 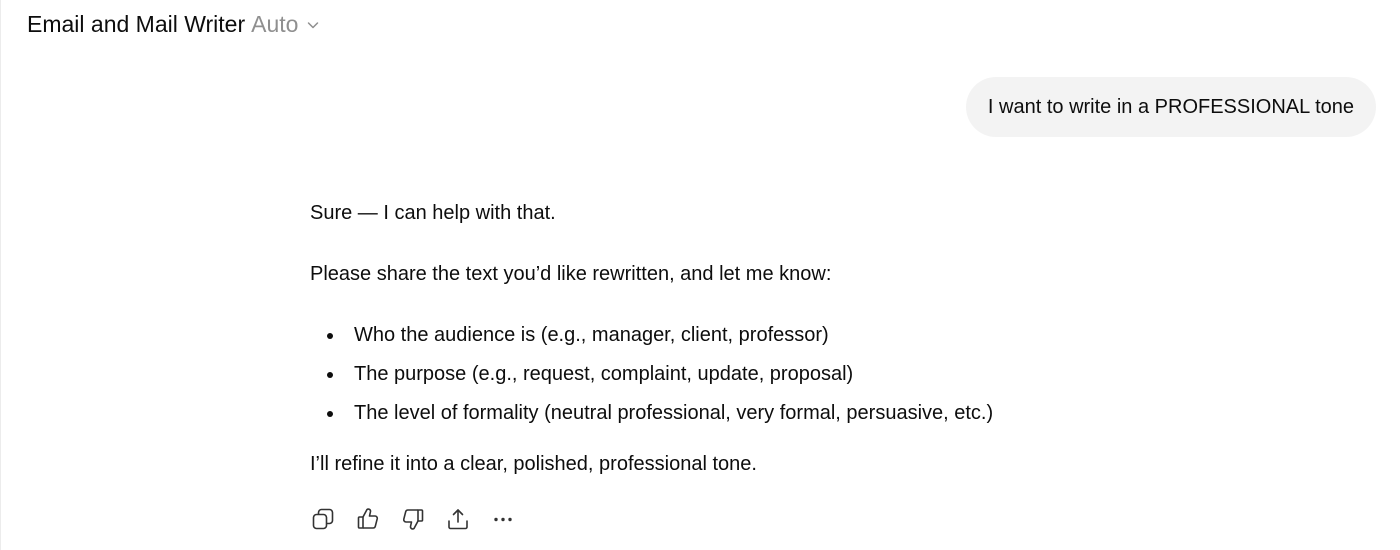 I want to click on chevron-down-icon, so click(x=313, y=25).